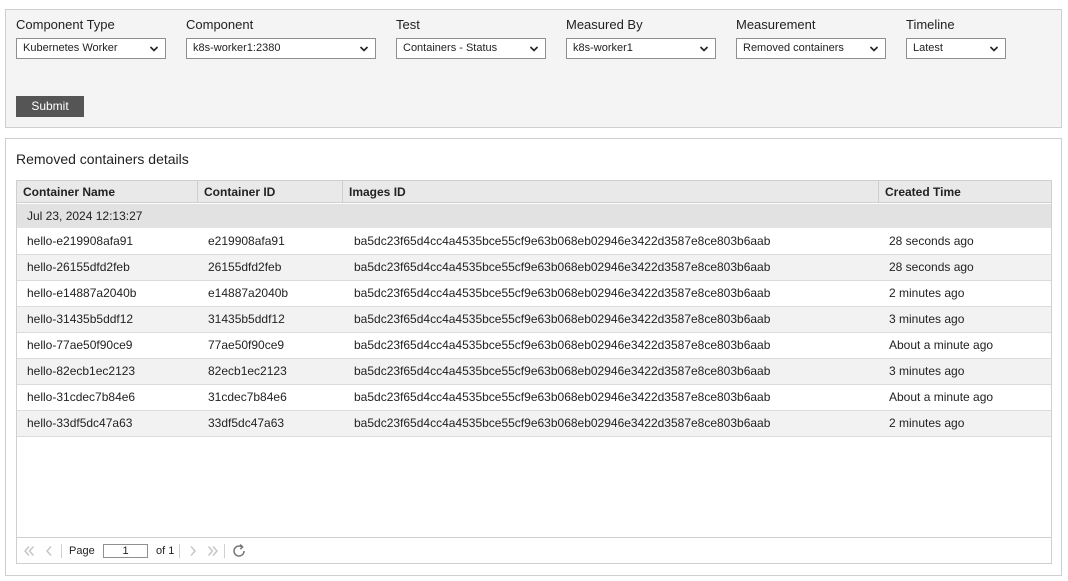 Image resolution: width=1068 pixels, height=581 pixels. Describe the element at coordinates (604, 24) in the screenshot. I see `measured-by-label: Measured By` at that location.